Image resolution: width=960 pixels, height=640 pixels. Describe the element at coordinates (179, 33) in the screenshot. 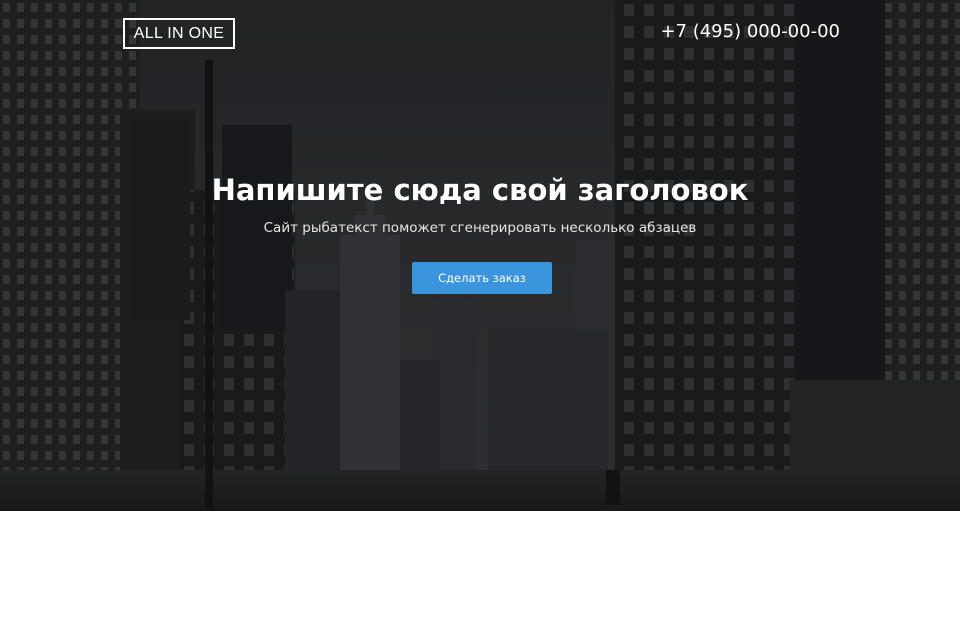

I see `logo: ALL IN ONE` at that location.